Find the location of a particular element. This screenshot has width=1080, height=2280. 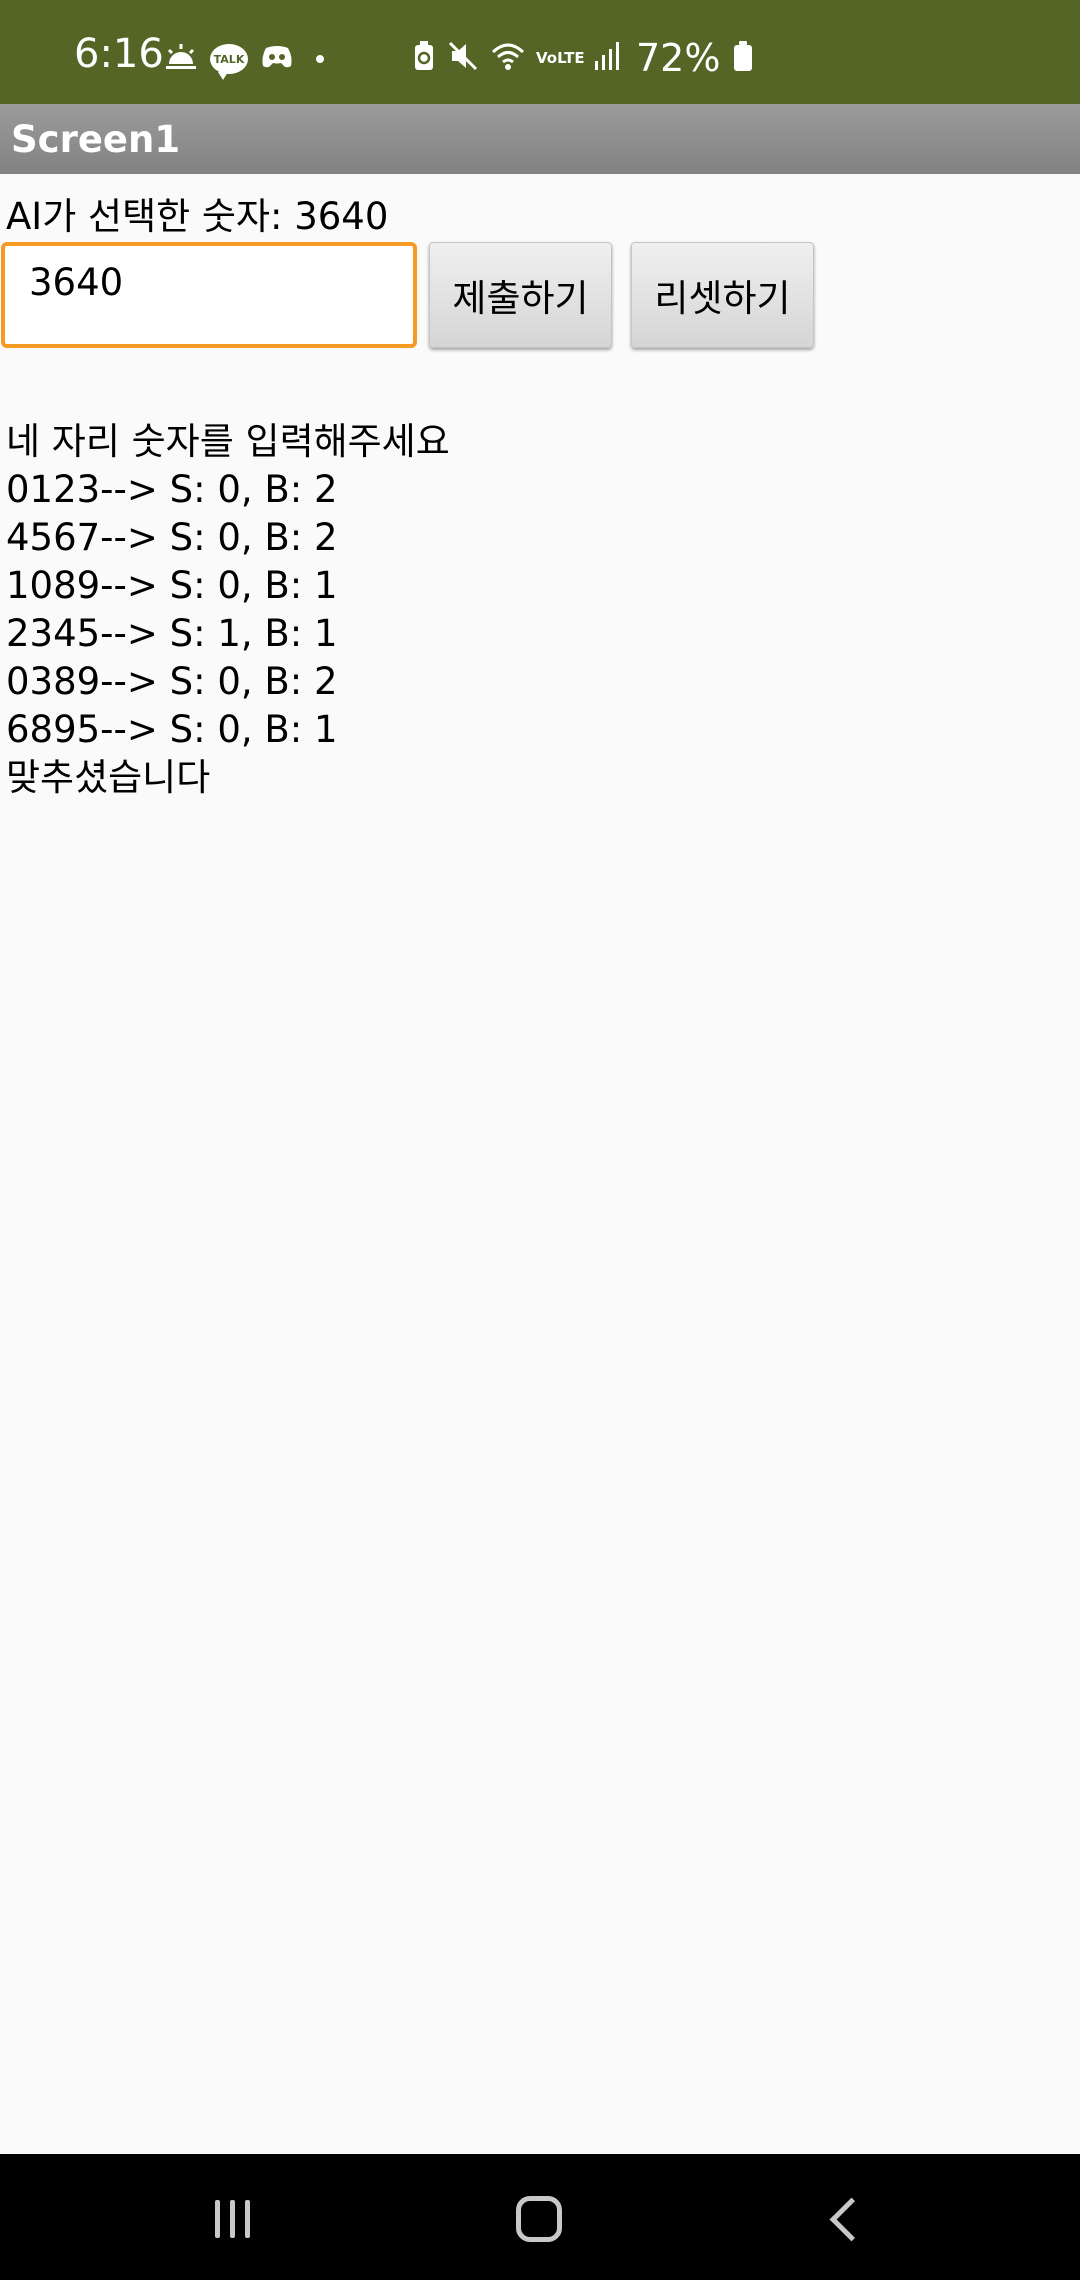

log-line: 0123--> S: 0, B: 2 is located at coordinates (172, 489).